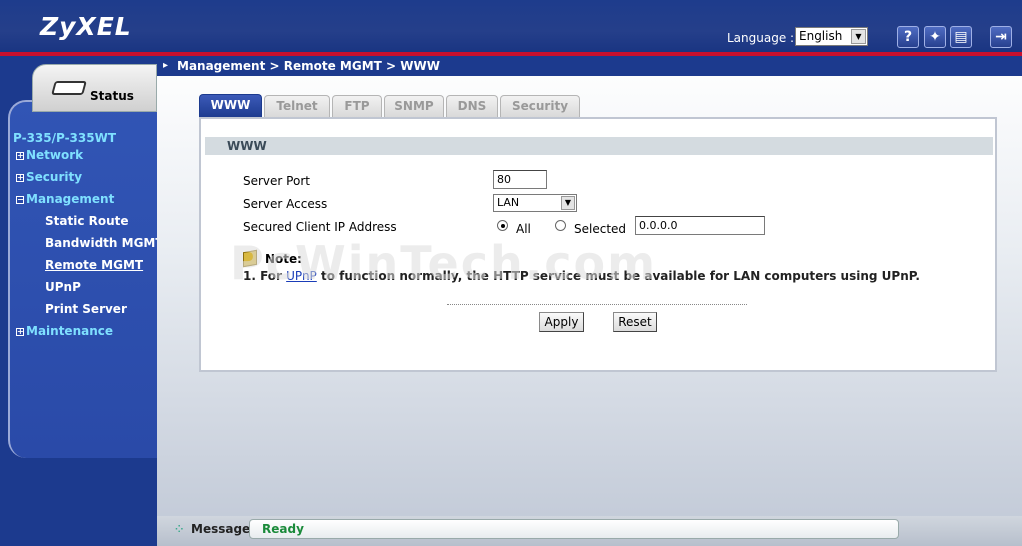  I want to click on note-icon, so click(250, 258).